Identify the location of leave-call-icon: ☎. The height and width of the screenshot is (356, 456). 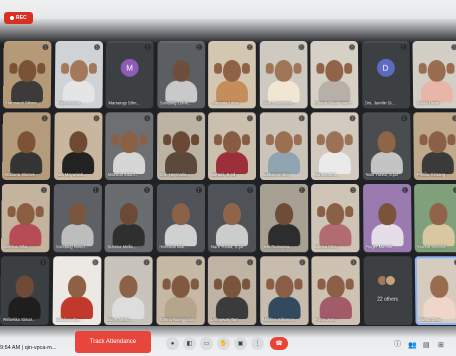
(279, 343).